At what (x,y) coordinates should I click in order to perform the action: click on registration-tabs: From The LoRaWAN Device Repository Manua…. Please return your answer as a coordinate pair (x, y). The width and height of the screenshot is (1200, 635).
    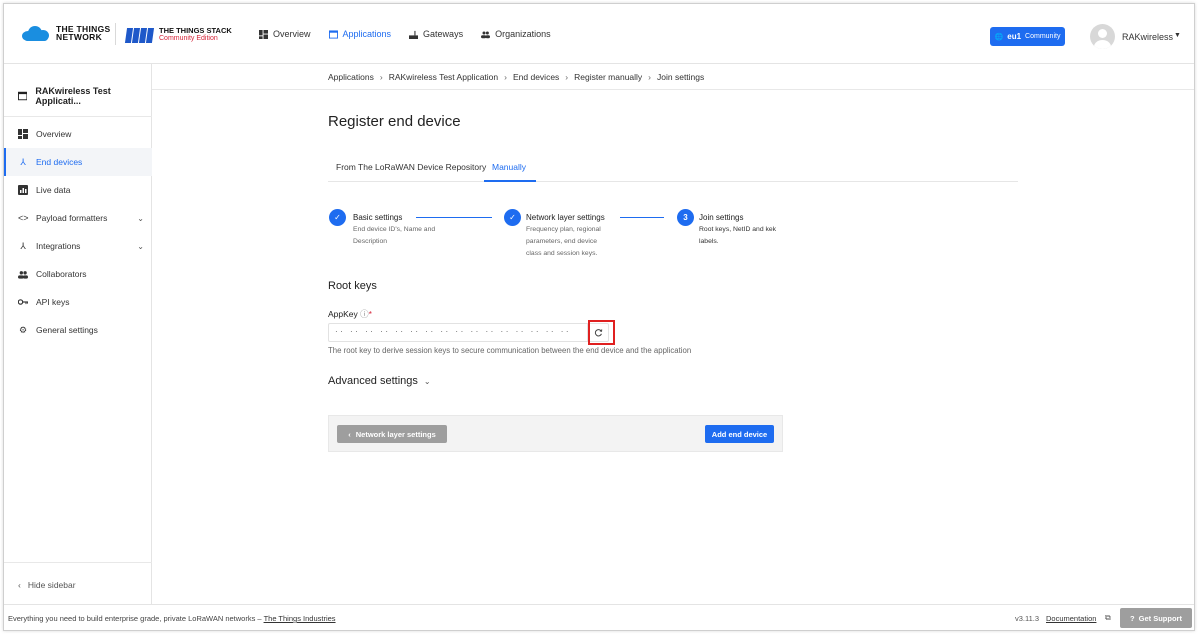
    Looking at the image, I should click on (673, 169).